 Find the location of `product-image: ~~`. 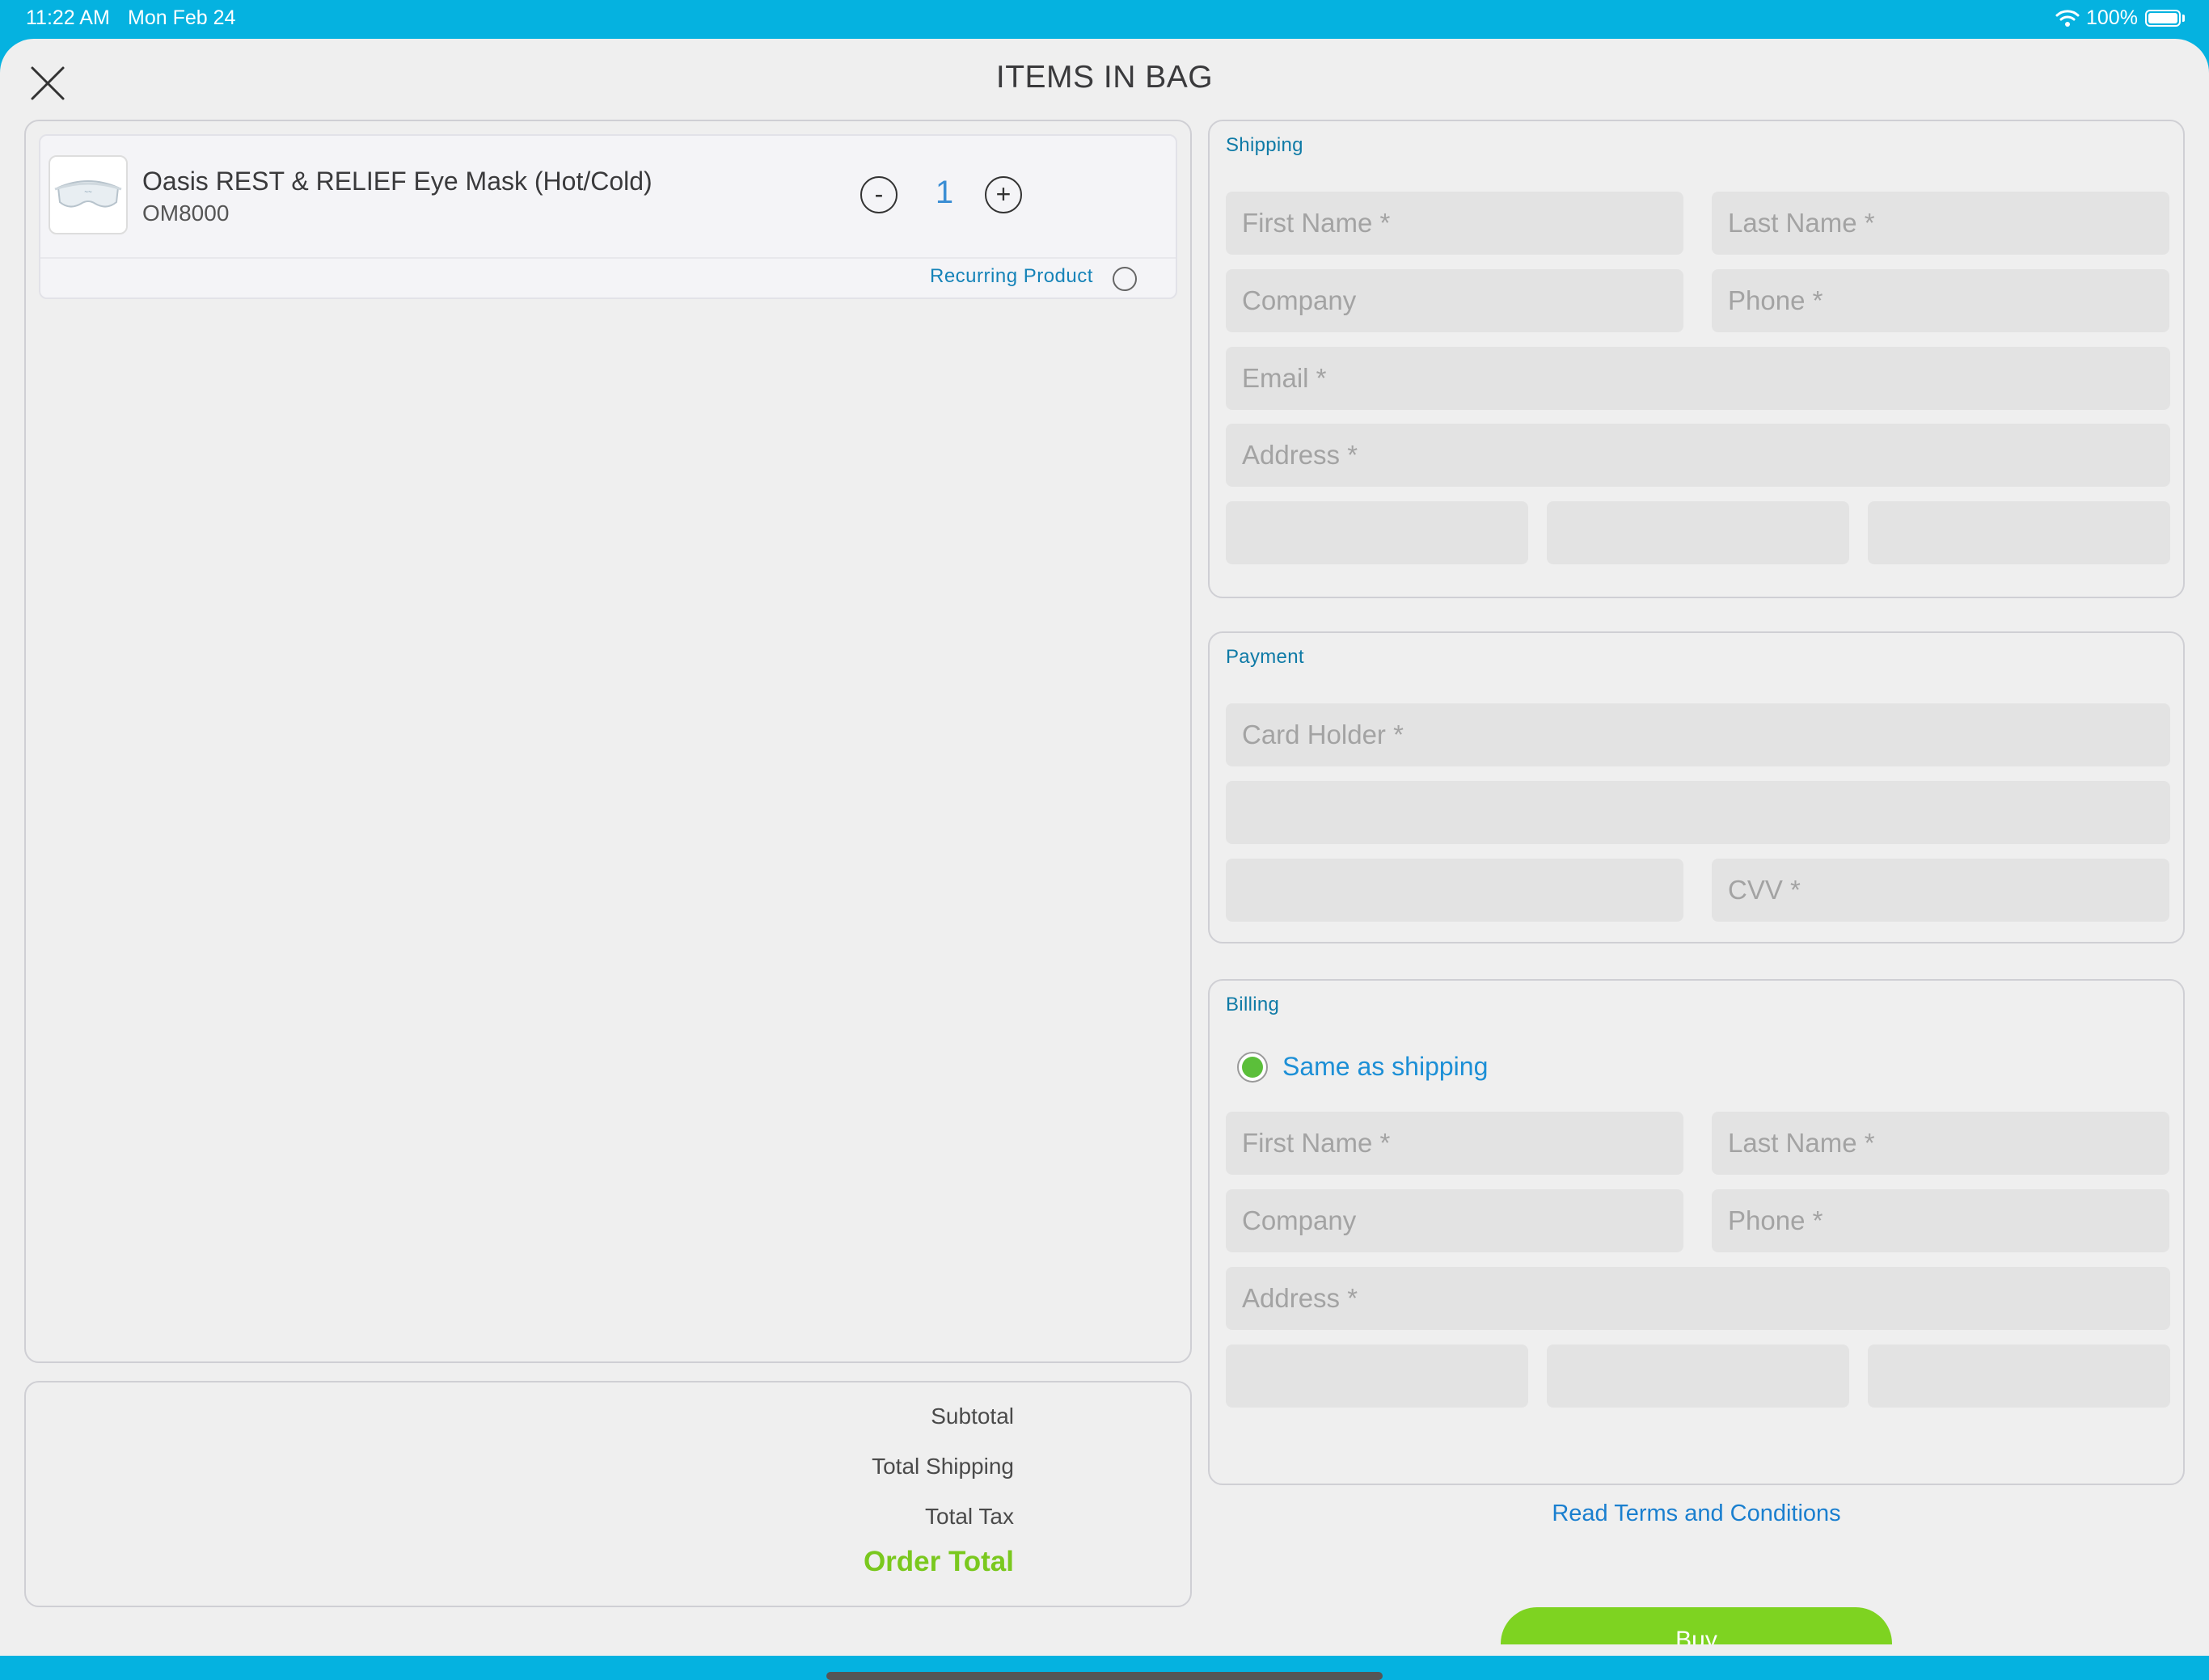

product-image: ~~ is located at coordinates (88, 194).